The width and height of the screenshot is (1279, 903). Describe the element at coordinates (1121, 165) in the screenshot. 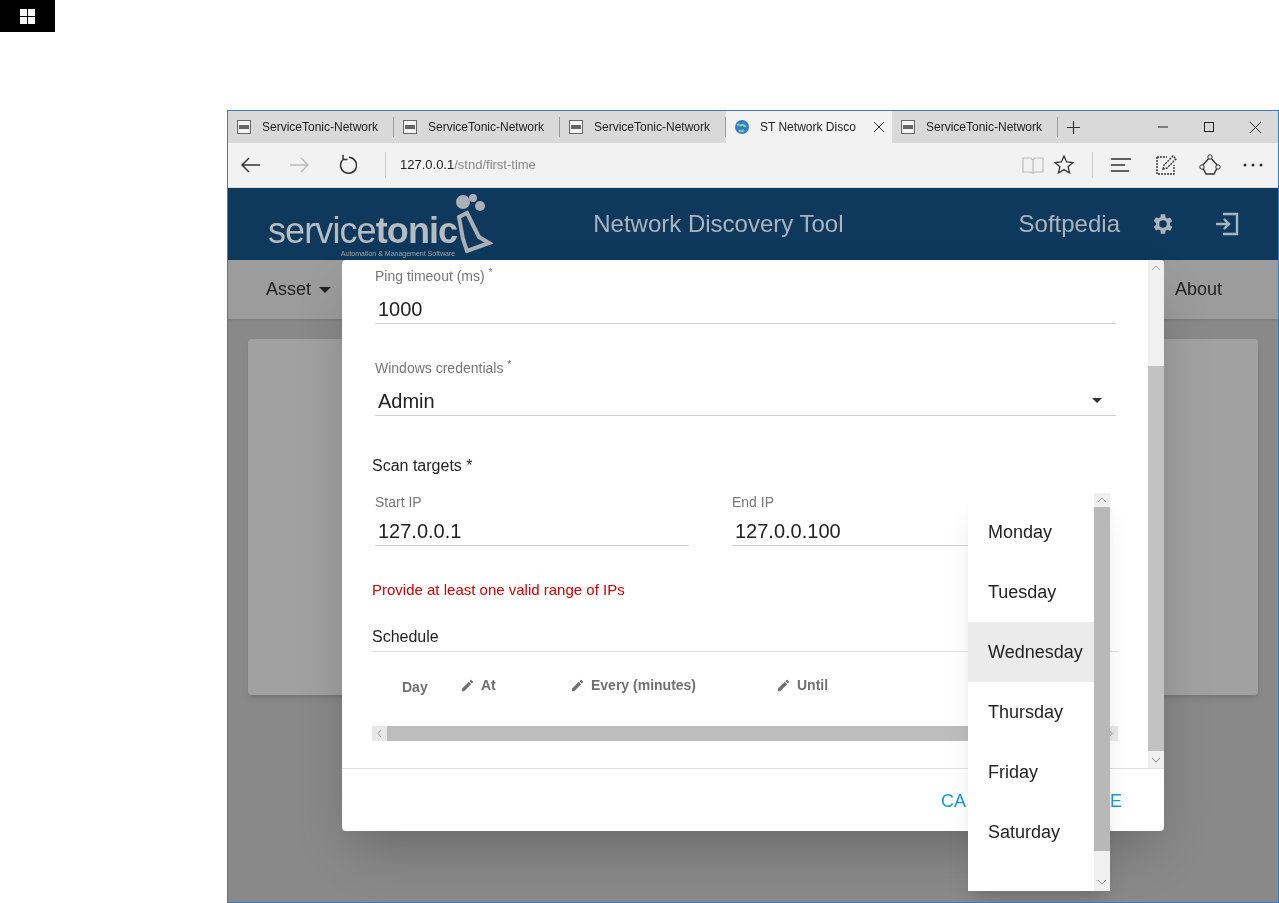

I see `hub-icon` at that location.